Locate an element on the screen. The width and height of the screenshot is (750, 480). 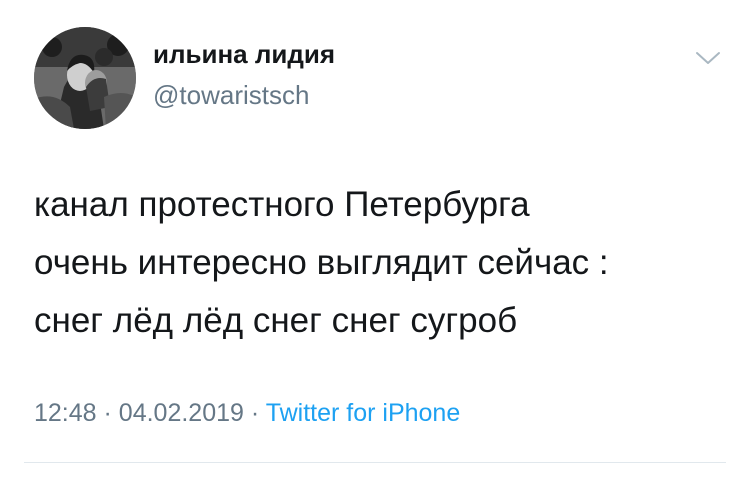
divider is located at coordinates (375, 462).